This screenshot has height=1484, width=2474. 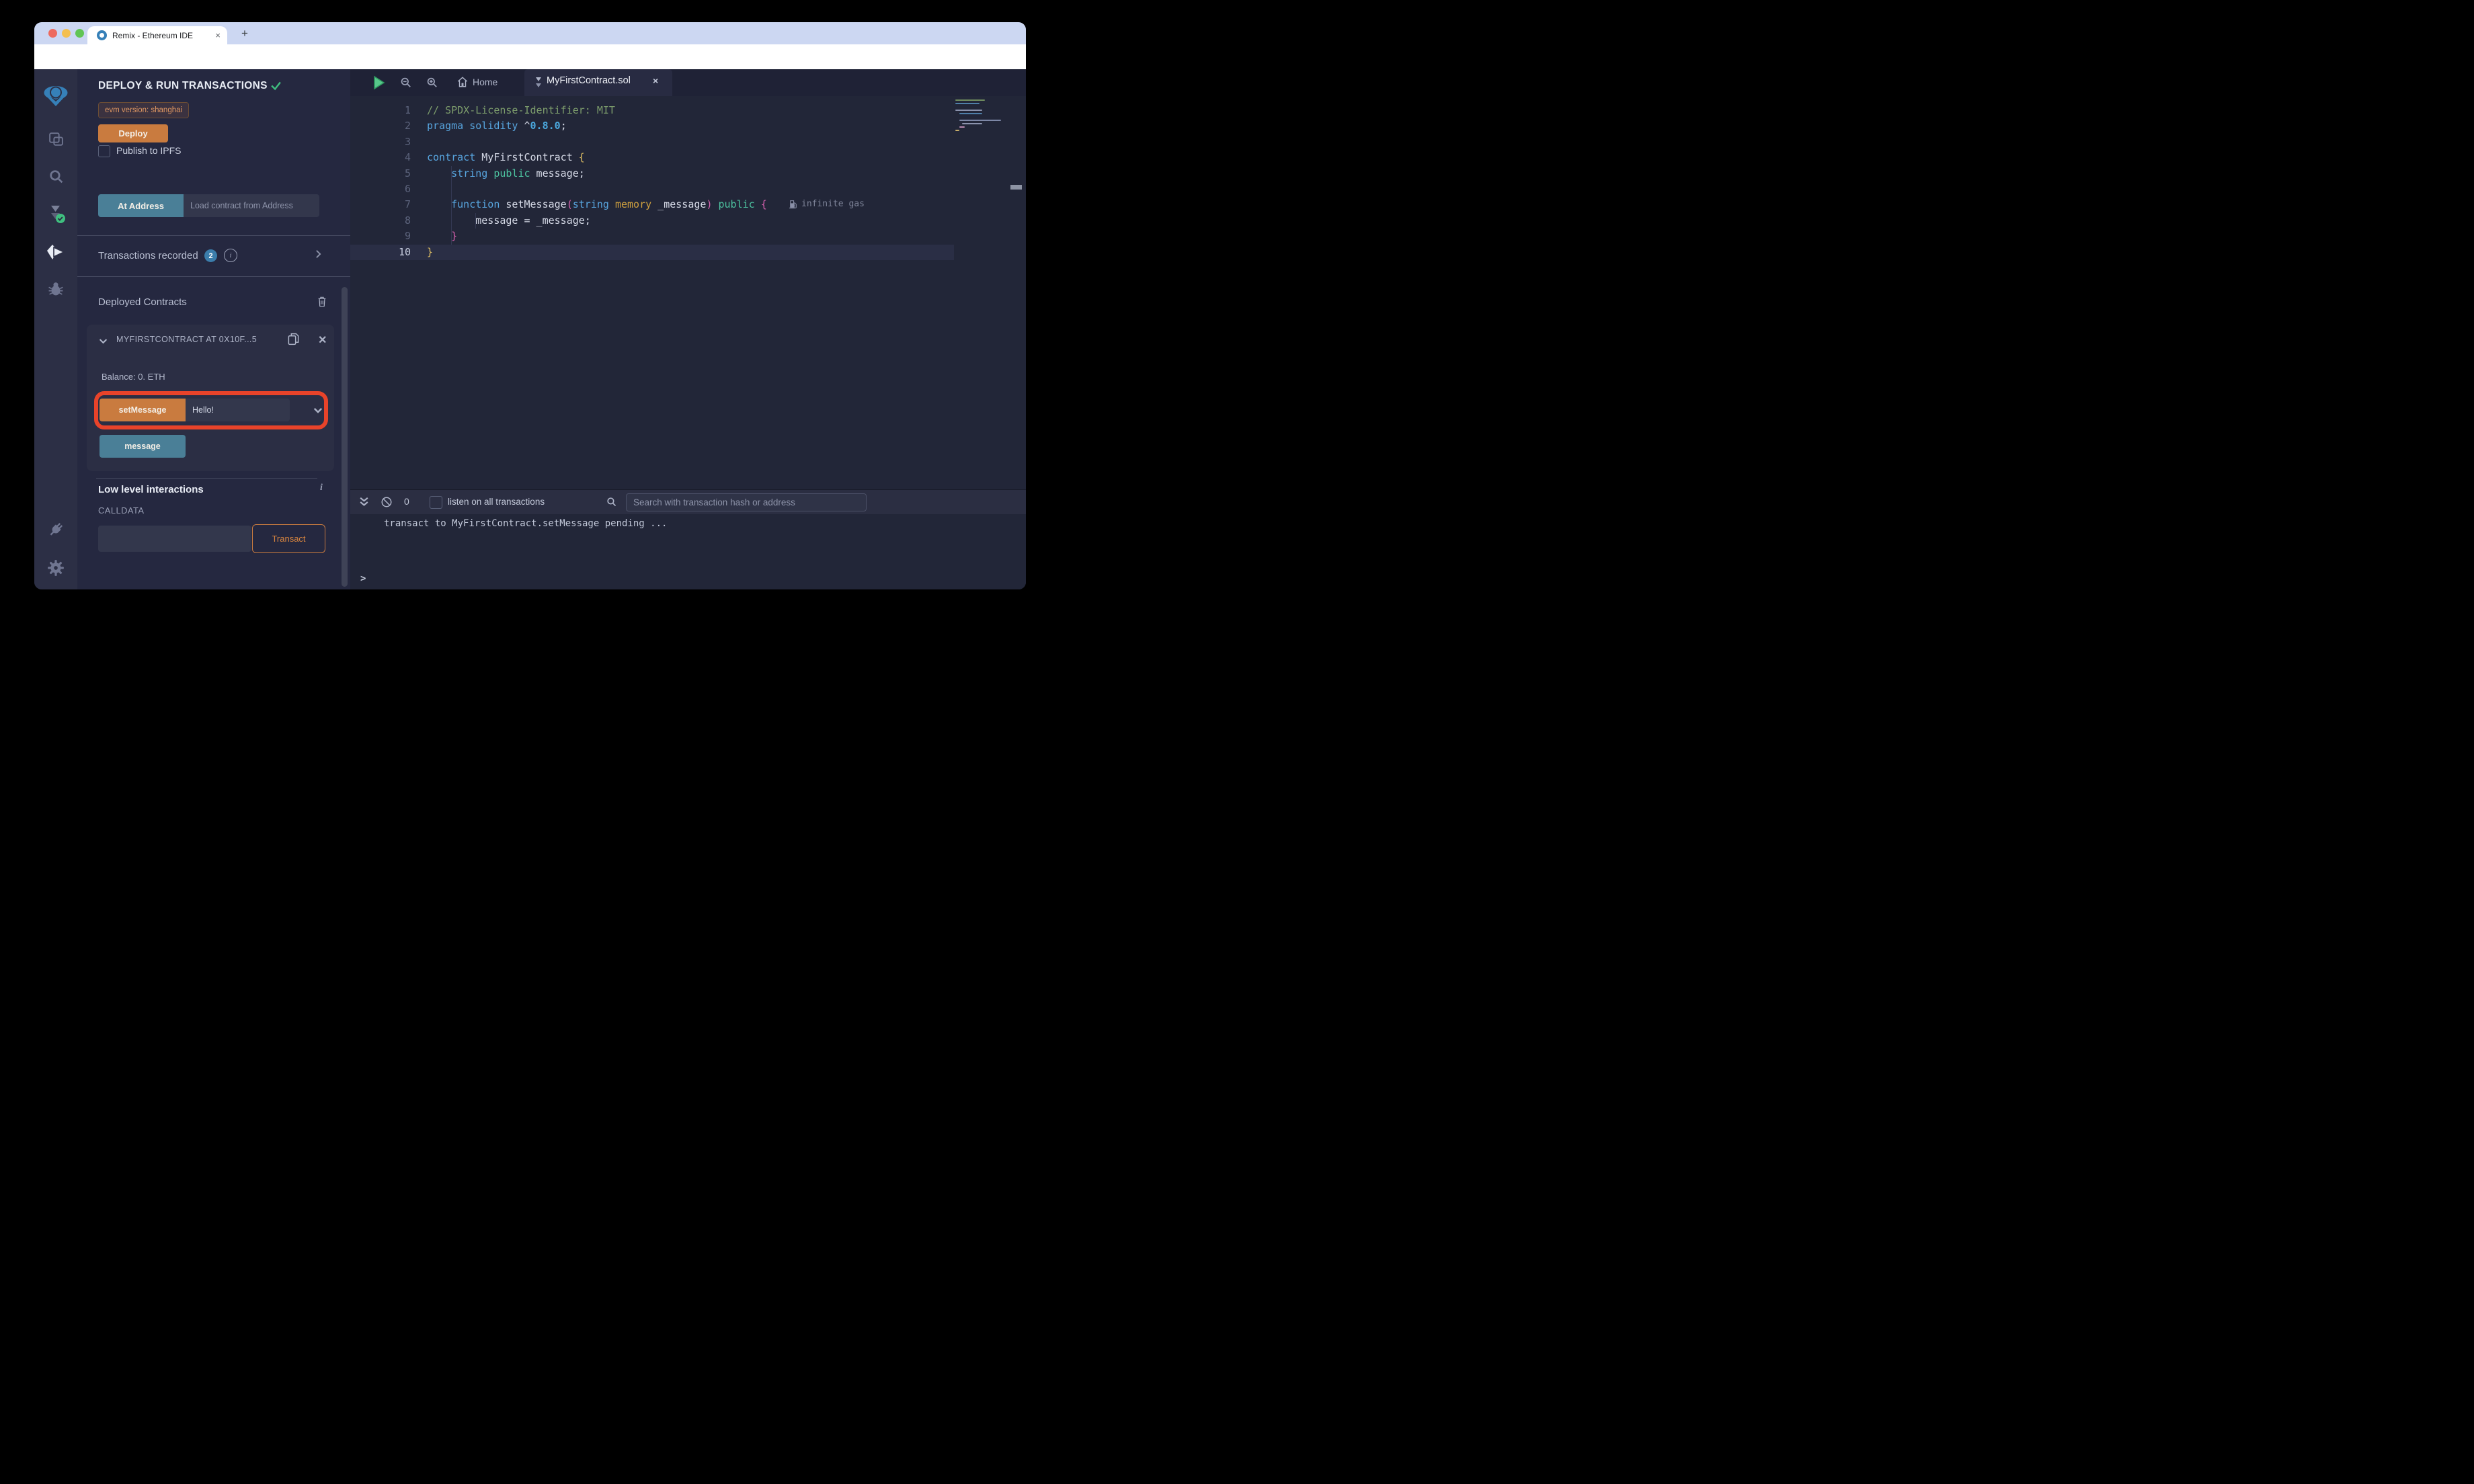 I want to click on file-explorer-icon, so click(x=56, y=139).